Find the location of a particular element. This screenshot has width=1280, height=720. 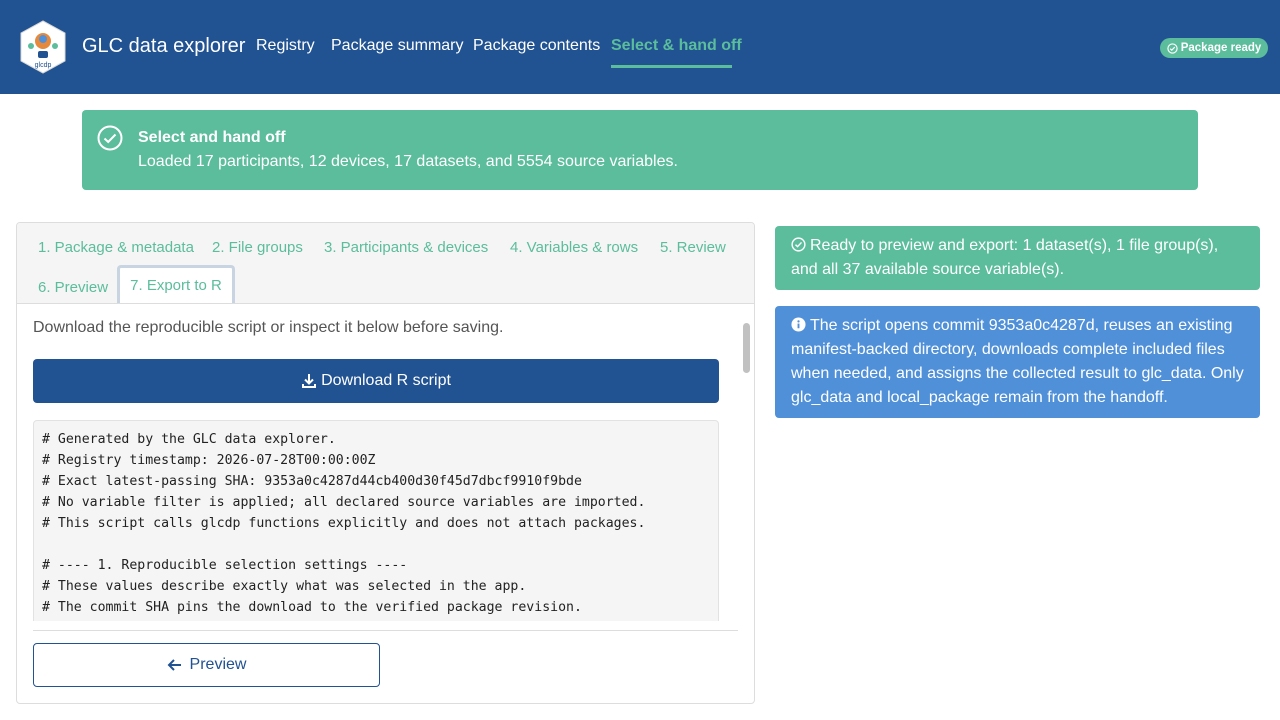

preview-back-button: Preview is located at coordinates (206, 665).